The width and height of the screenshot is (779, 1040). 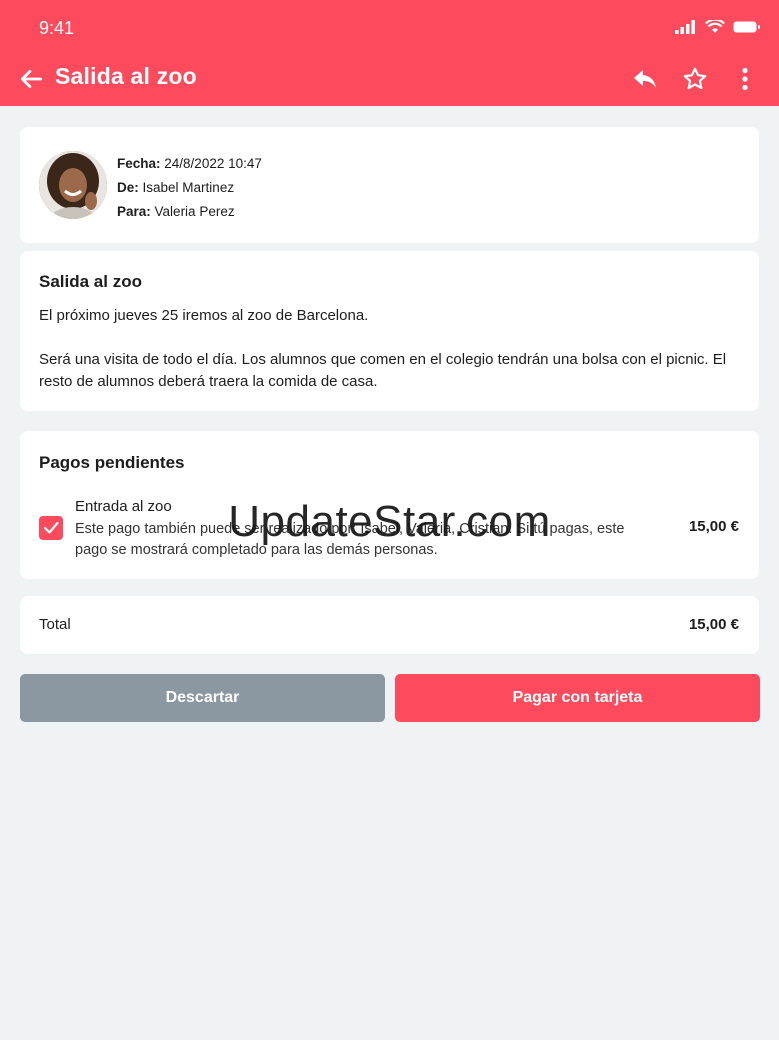 What do you see at coordinates (715, 26) in the screenshot?
I see `wifi-icon` at bounding box center [715, 26].